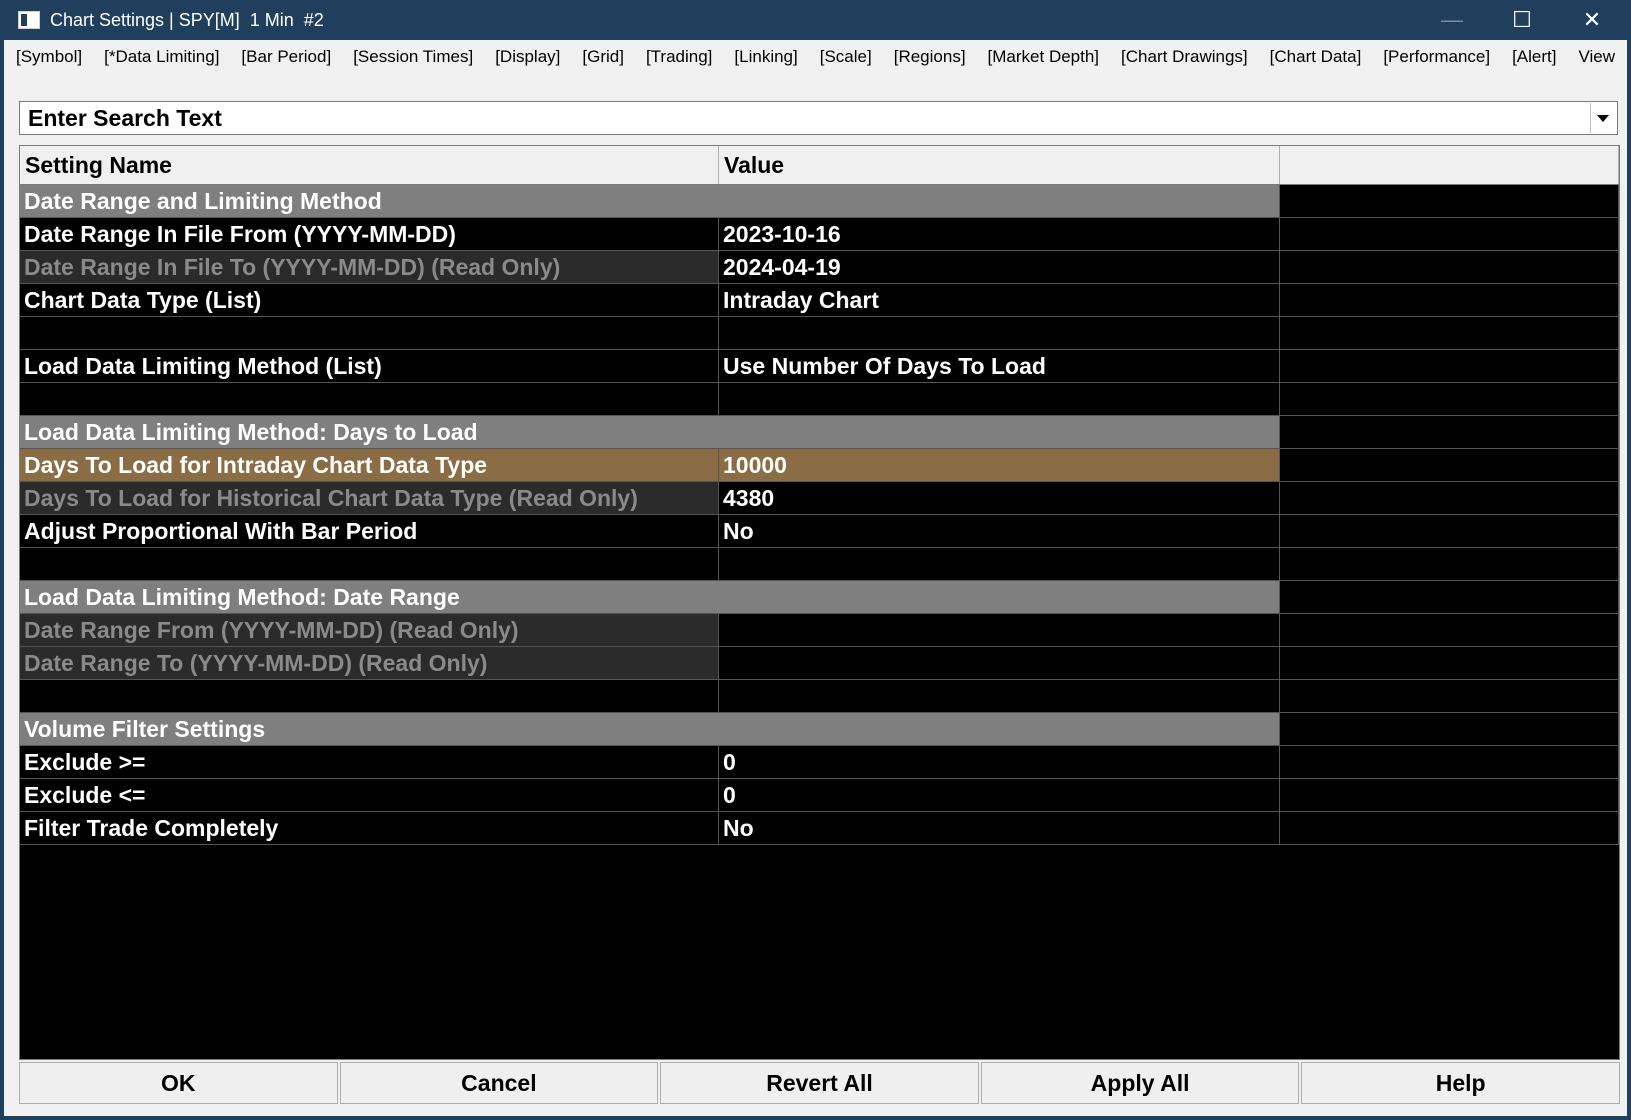 The width and height of the screenshot is (1631, 1120). I want to click on setting-name-cell: Load Data Limiting Method (List), so click(369, 366).